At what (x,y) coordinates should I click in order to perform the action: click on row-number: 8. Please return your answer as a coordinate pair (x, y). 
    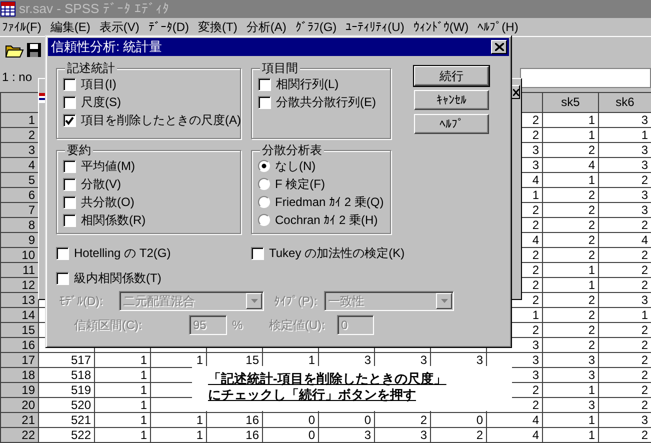
    Looking at the image, I should click on (19, 225).